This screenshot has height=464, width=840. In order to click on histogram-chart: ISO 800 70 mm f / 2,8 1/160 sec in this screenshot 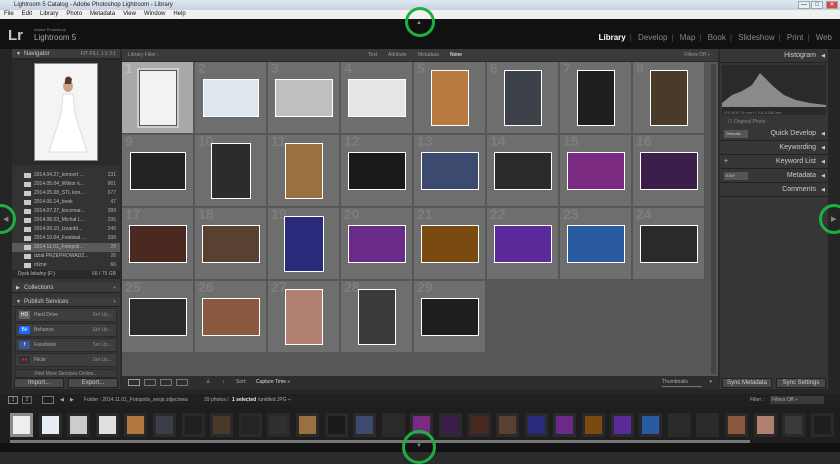, I will do `click(774, 90)`.